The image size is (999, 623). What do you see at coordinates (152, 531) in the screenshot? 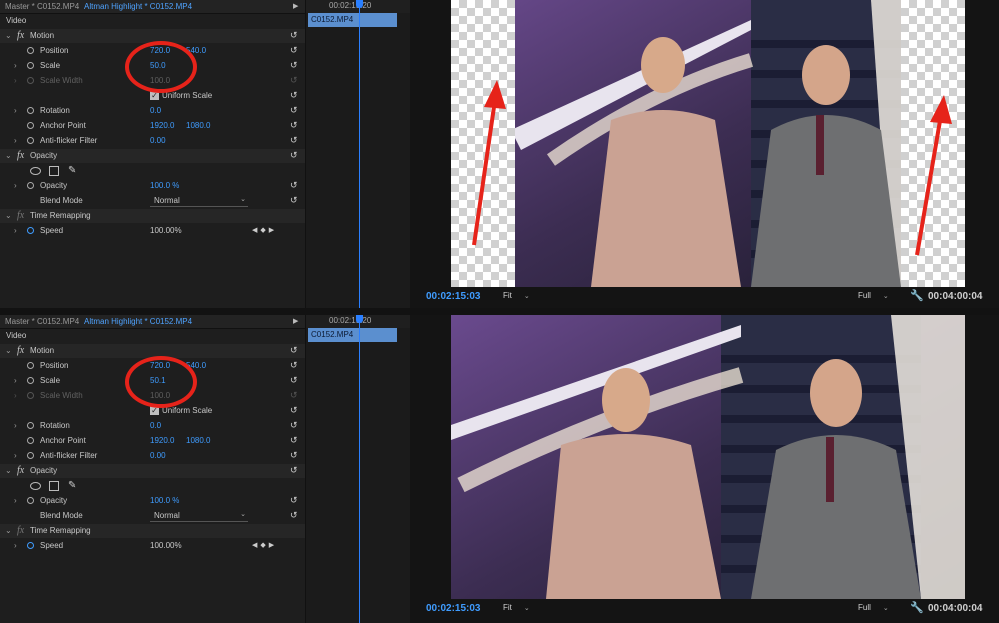
I see `time-remapping-row: ⌄ fx Time Remapping` at bounding box center [152, 531].